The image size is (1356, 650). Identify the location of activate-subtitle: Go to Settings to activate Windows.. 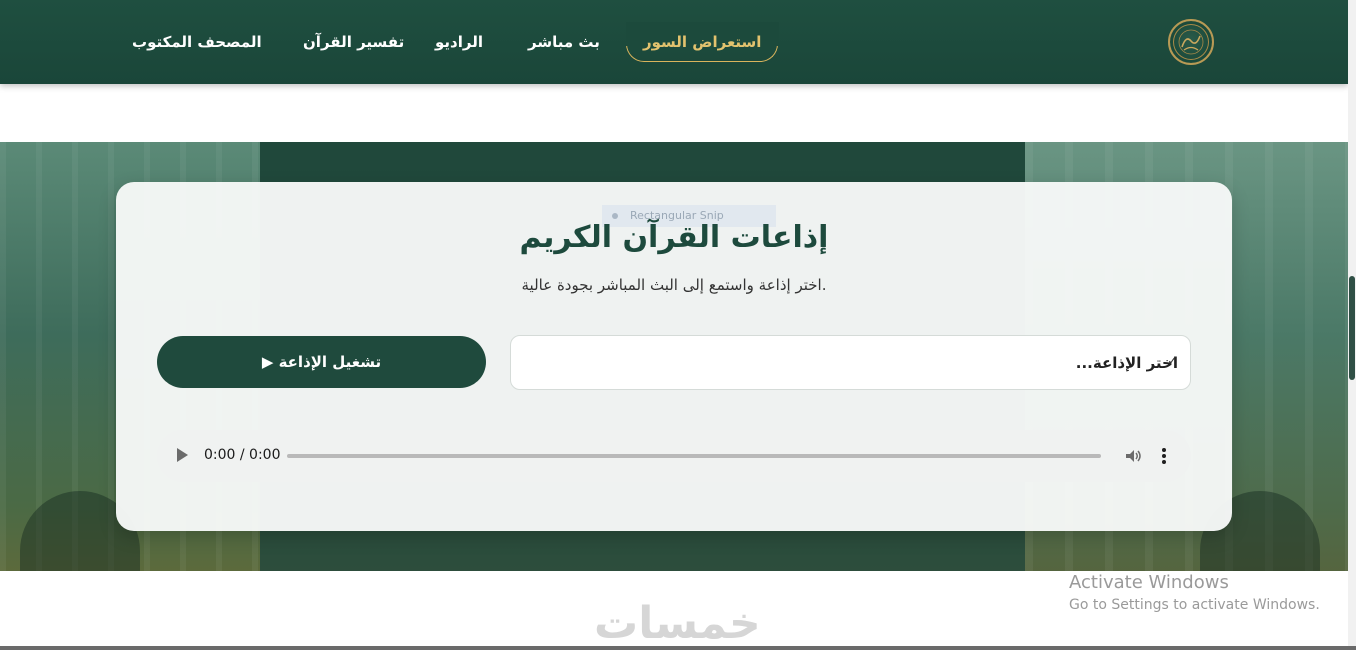
(1194, 605).